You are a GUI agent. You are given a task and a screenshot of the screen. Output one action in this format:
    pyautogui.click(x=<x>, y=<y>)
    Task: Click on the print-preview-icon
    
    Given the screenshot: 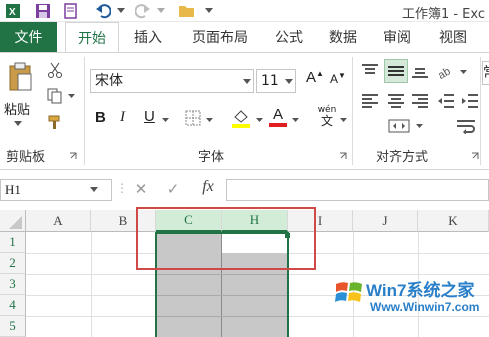 What is the action you would take?
    pyautogui.click(x=71, y=11)
    